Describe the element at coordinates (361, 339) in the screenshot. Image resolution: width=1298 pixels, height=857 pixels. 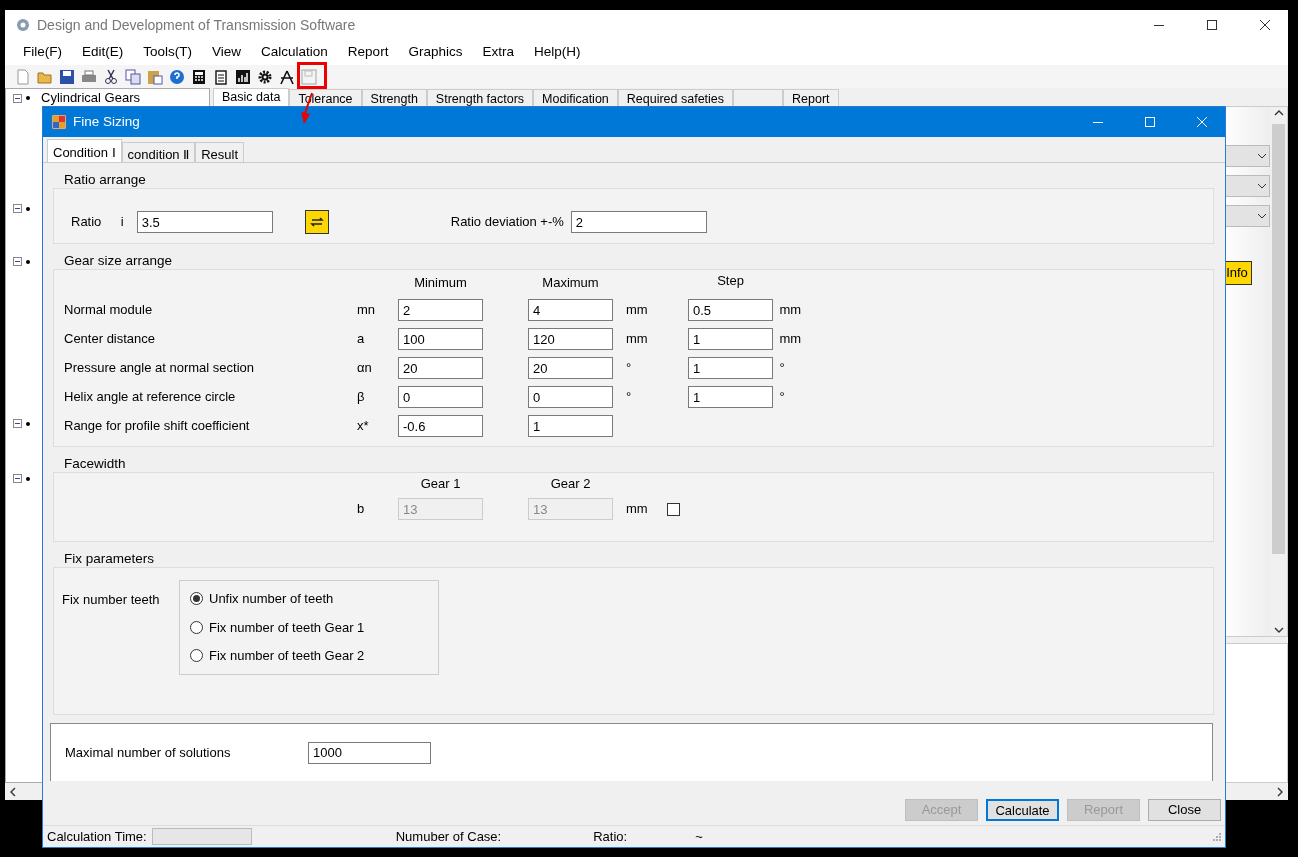
I see `symbol-label: a` at that location.